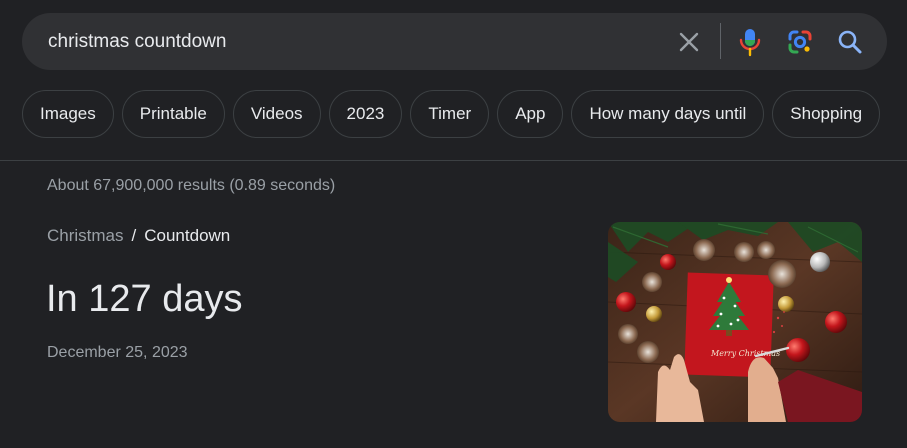  What do you see at coordinates (826, 114) in the screenshot?
I see `chip-shopping: Shopping` at bounding box center [826, 114].